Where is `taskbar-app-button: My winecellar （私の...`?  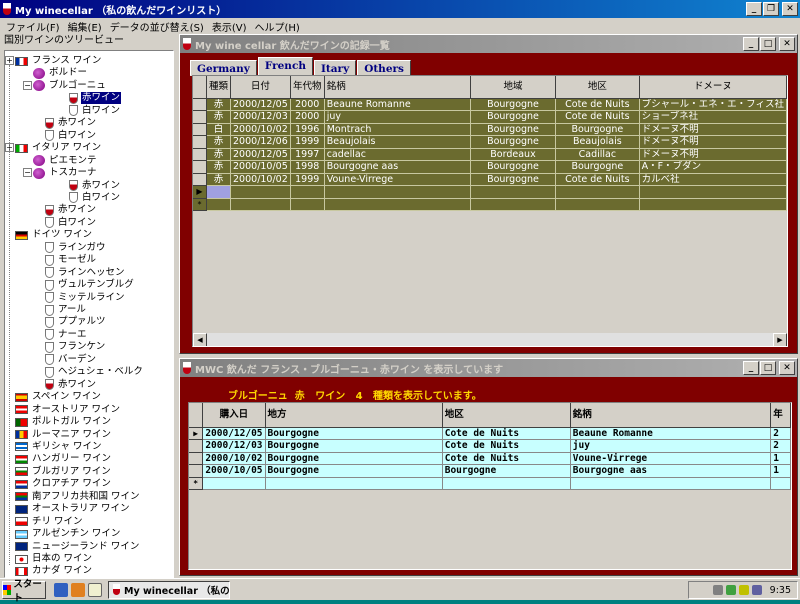
taskbar-app-button: My winecellar （私の... is located at coordinates (169, 589).